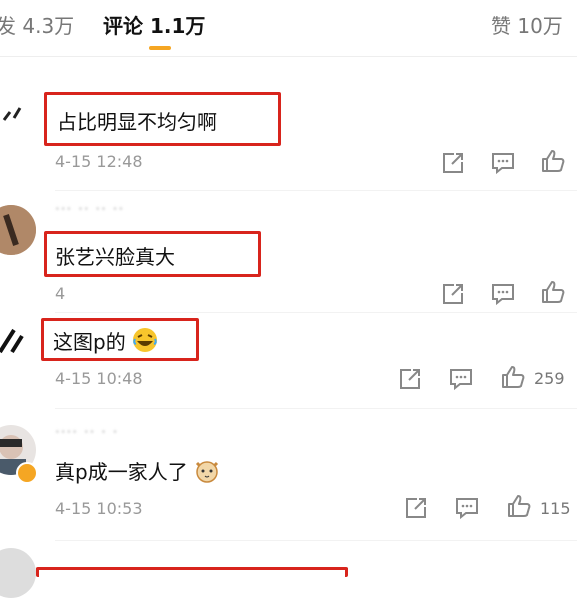 The height and width of the screenshot is (598, 577). Describe the element at coordinates (160, 48) in the screenshot. I see `active-tab-indicator` at that location.